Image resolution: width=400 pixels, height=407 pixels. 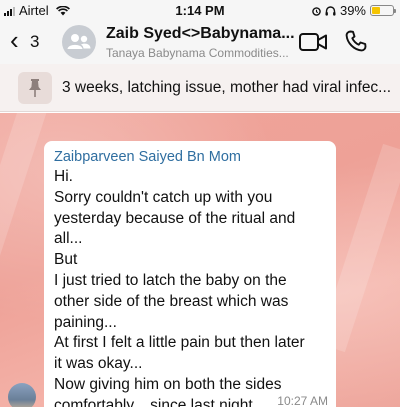 I want to click on battery-percent: 39%, so click(x=352, y=10).